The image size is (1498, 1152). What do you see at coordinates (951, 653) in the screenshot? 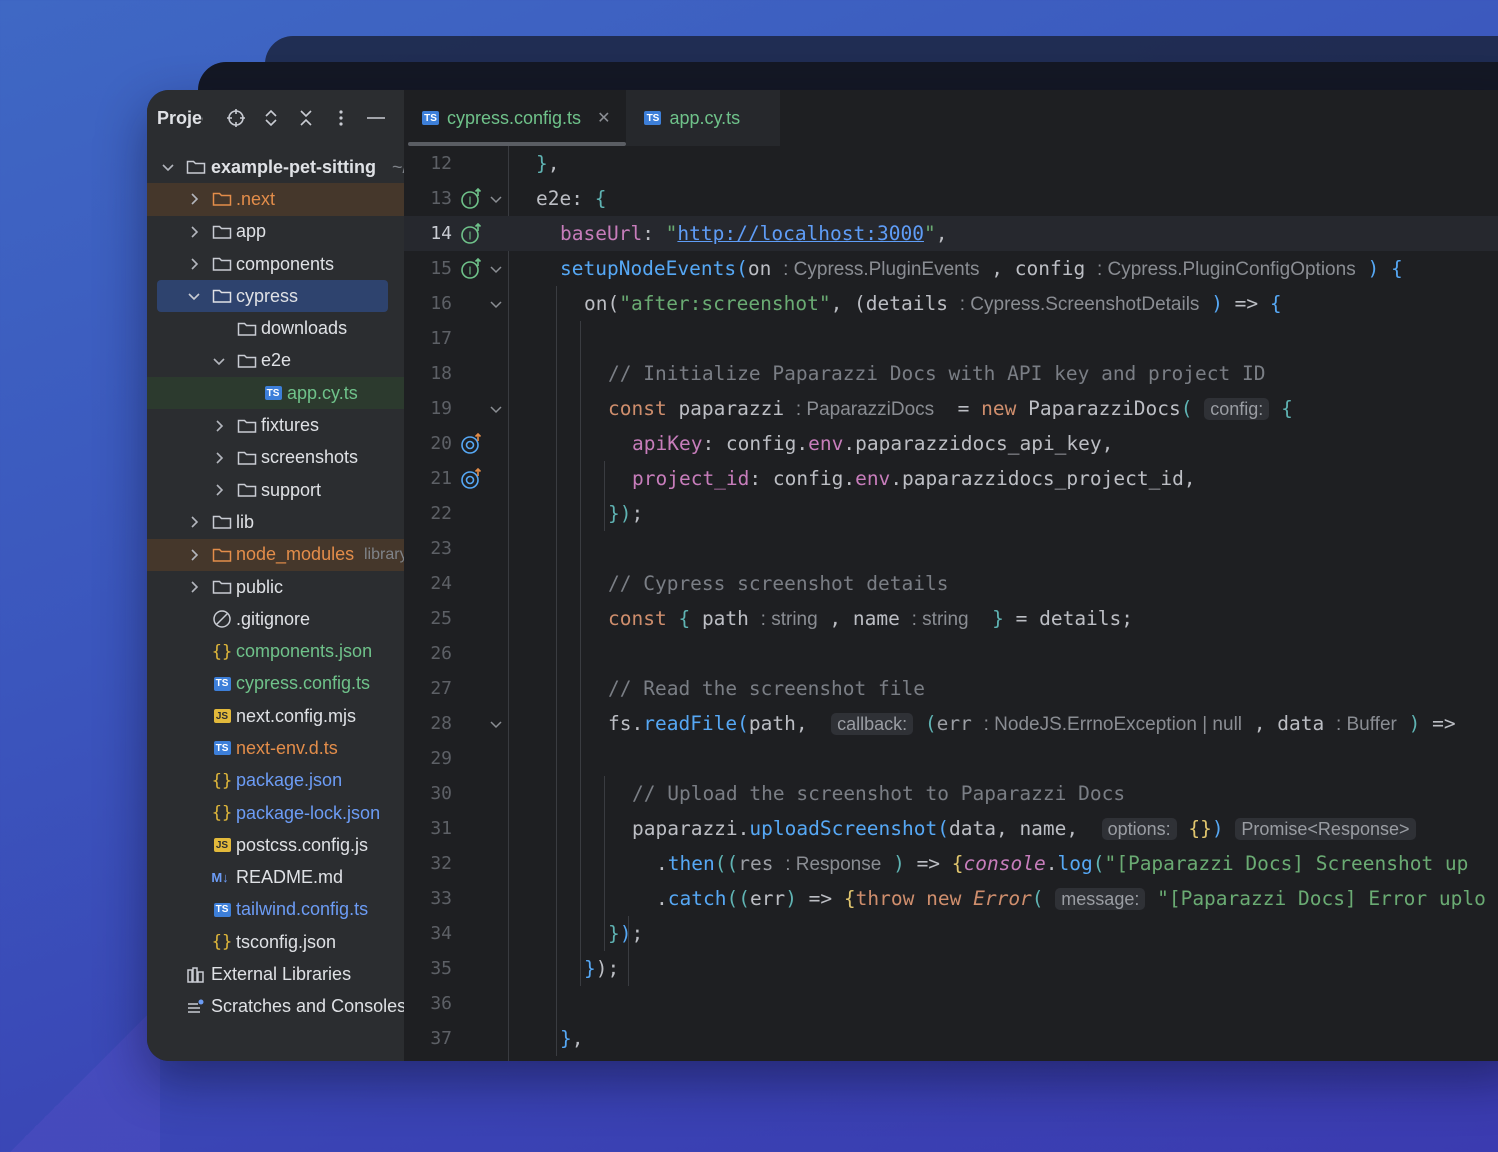
I see `code-line: 26` at bounding box center [951, 653].